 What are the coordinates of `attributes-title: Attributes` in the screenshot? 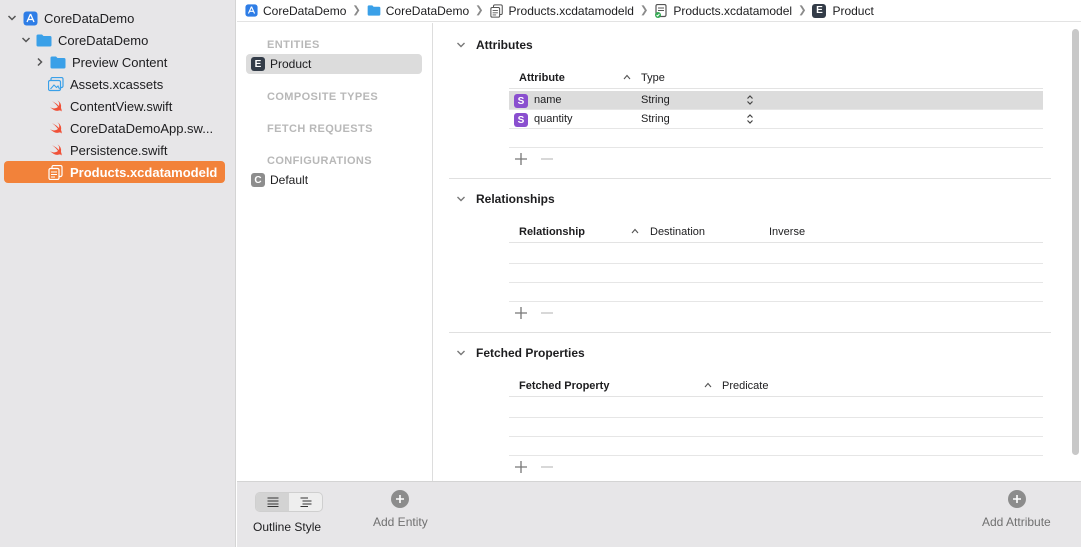 It's located at (504, 45).